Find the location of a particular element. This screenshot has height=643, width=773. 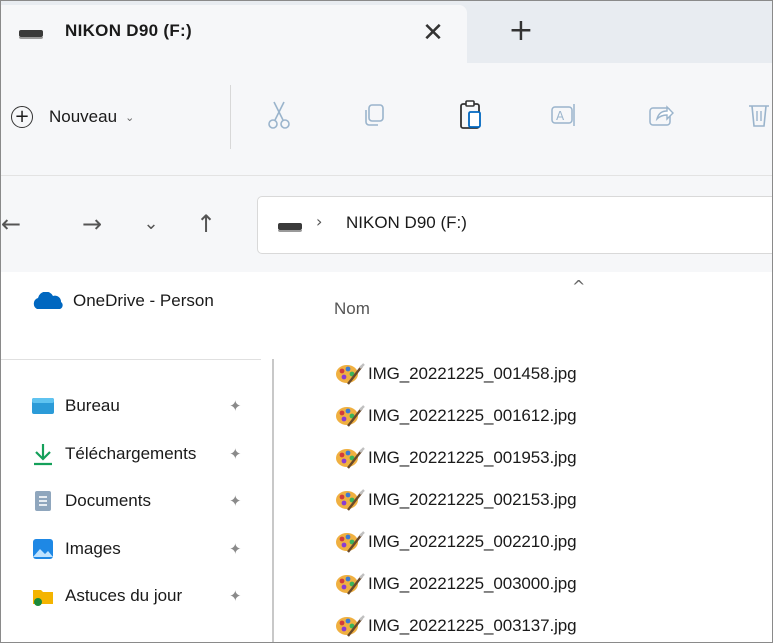

new-button: + Nouveau ⌄ is located at coordinates (72, 117).